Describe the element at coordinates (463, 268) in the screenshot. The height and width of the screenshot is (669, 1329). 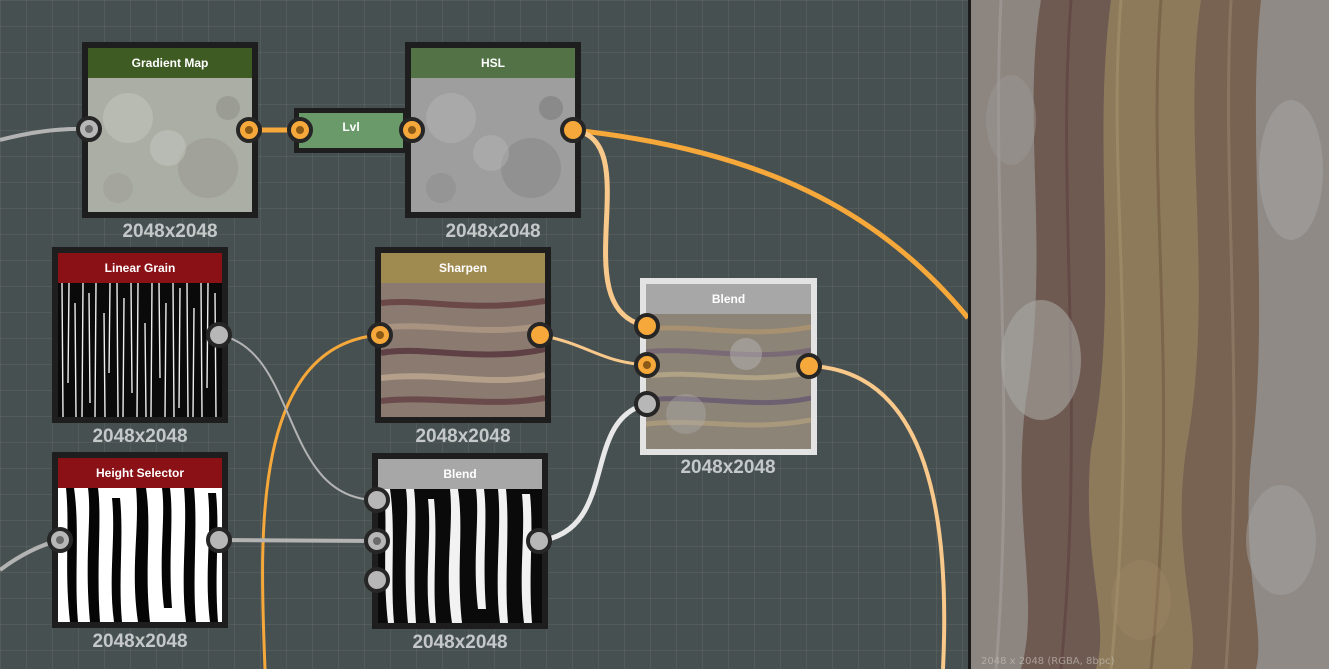
I see `node-title: Sharpen` at that location.